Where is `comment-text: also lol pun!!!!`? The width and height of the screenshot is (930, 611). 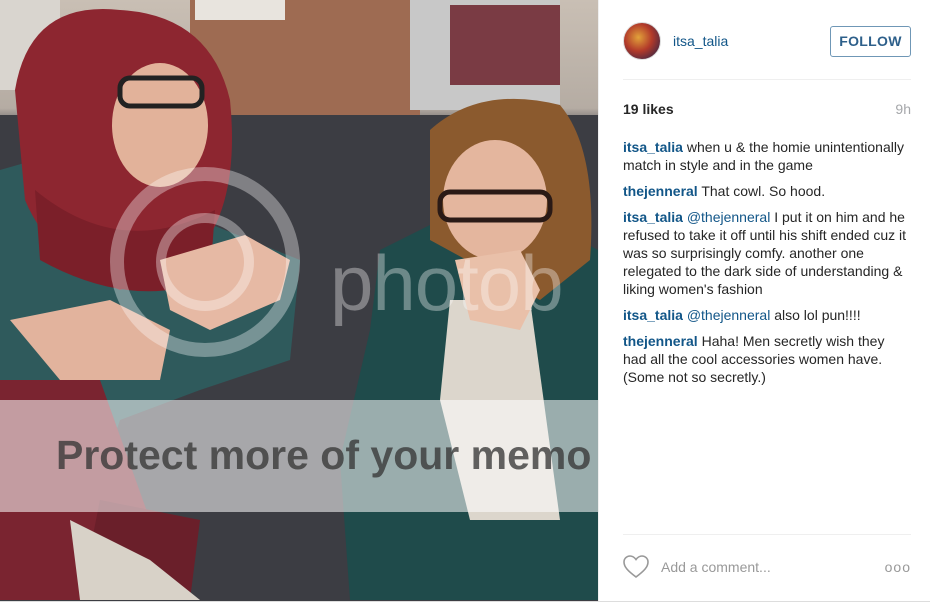
comment-text: also lol pun!!!! is located at coordinates (817, 315).